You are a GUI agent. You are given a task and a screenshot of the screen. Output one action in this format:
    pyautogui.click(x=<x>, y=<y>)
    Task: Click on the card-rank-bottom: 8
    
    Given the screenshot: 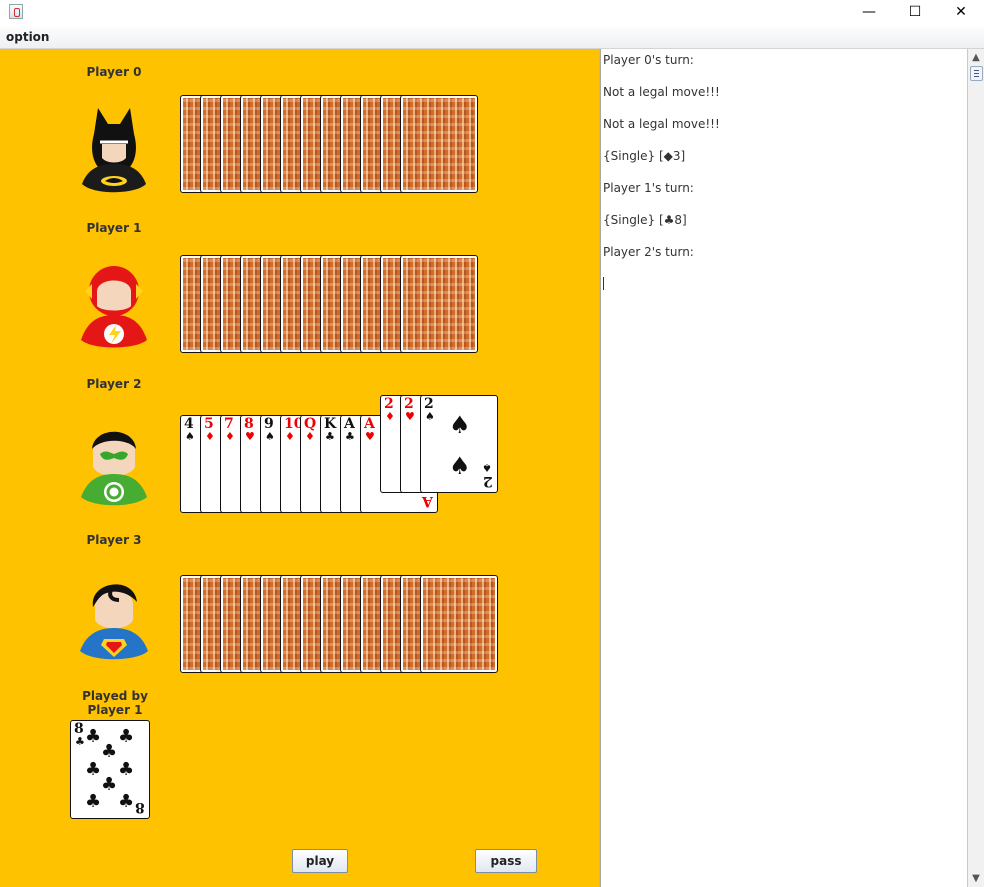 What is the action you would take?
    pyautogui.click(x=140, y=807)
    